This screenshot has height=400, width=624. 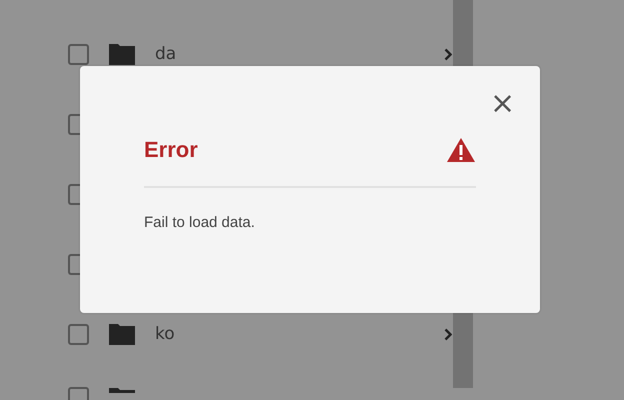 What do you see at coordinates (165, 54) in the screenshot?
I see `folder-name: da` at bounding box center [165, 54].